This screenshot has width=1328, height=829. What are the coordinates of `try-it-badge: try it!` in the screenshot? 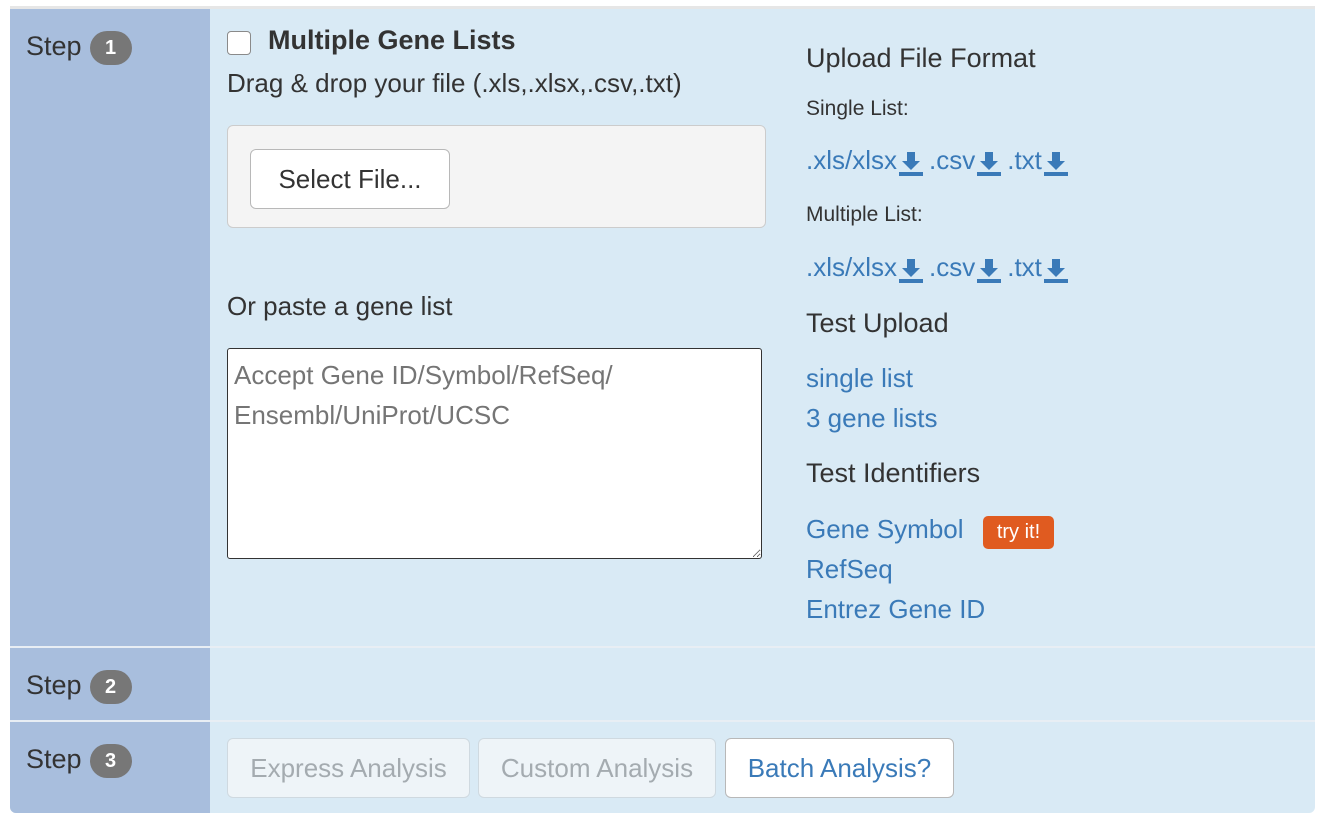 It's located at (1018, 532).